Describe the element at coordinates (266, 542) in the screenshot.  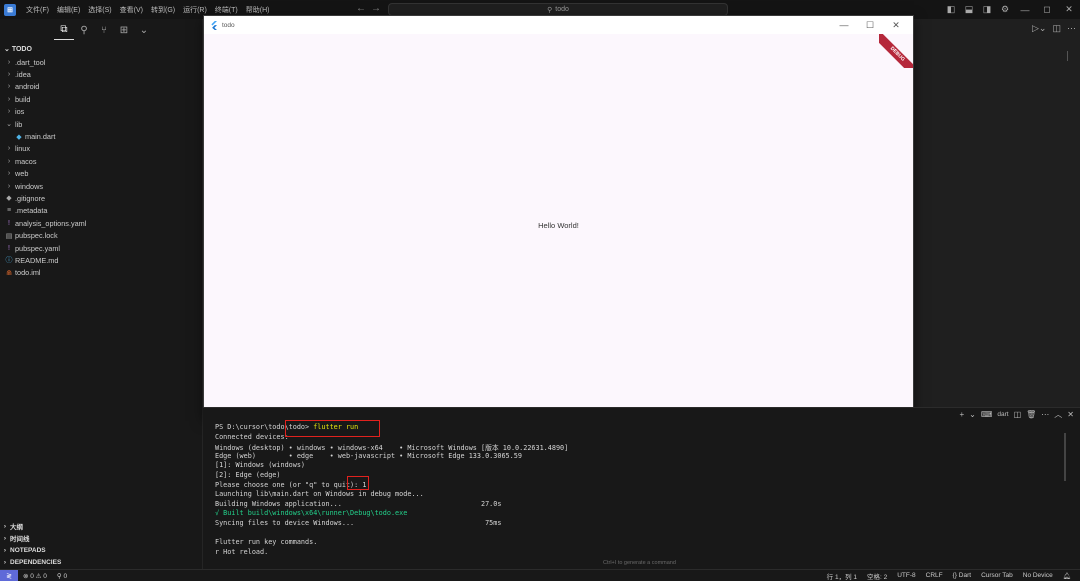
I see `terminal-line: Flutter run key commands.` at that location.